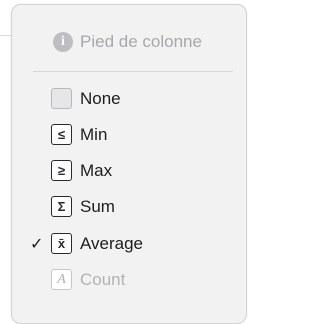 The image size is (320, 324). I want to click on info-icon: i, so click(63, 42).